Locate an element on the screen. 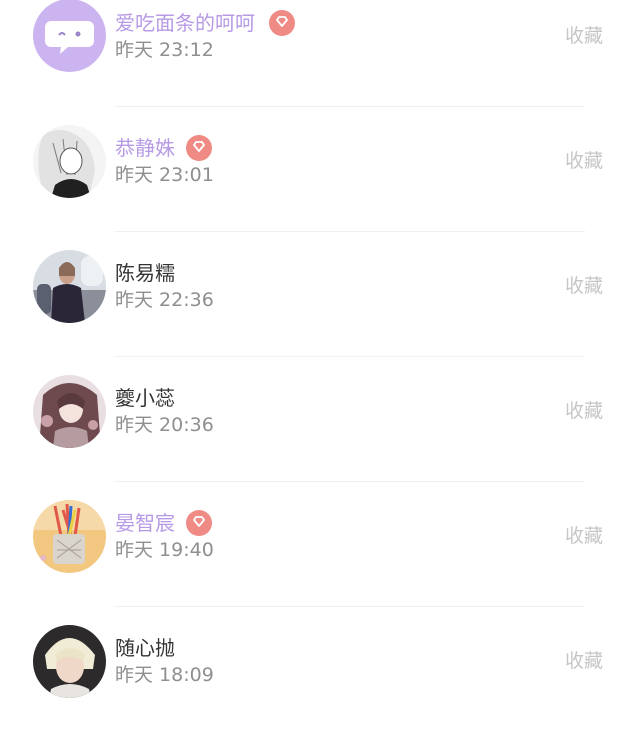 The width and height of the screenshot is (640, 750). pencil-cup-photo is located at coordinates (69, 536).